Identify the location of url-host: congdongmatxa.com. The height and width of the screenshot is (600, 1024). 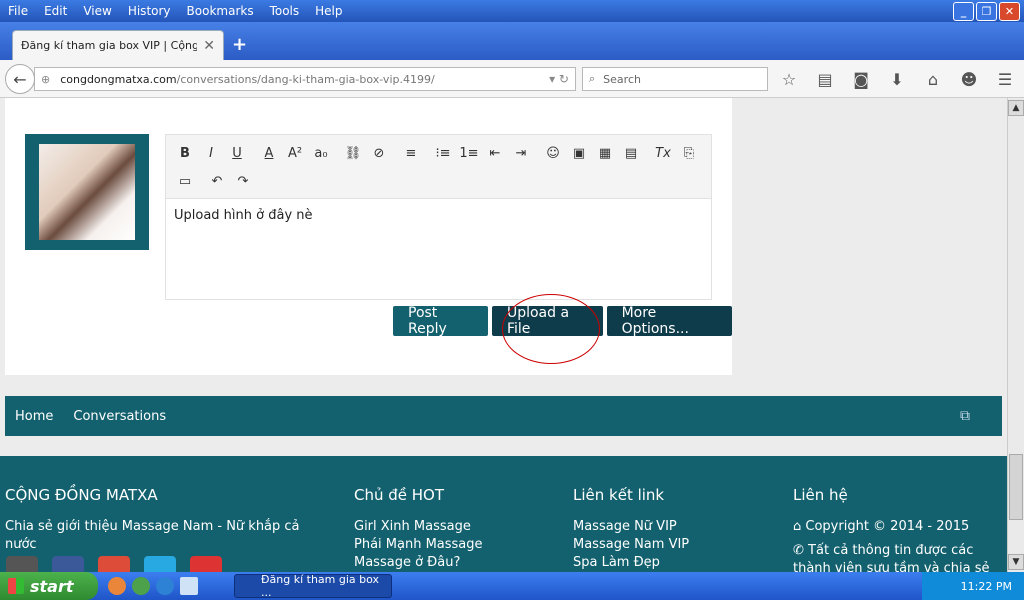
(118, 79).